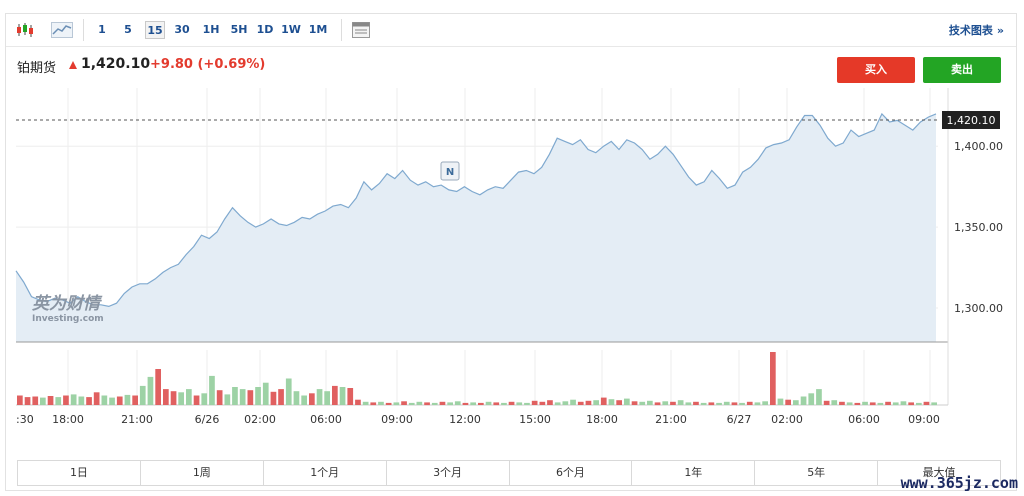 This screenshot has height=496, width=1024. Describe the element at coordinates (971, 120) in the screenshot. I see `current-price-tag-label: 1,420.10` at that location.